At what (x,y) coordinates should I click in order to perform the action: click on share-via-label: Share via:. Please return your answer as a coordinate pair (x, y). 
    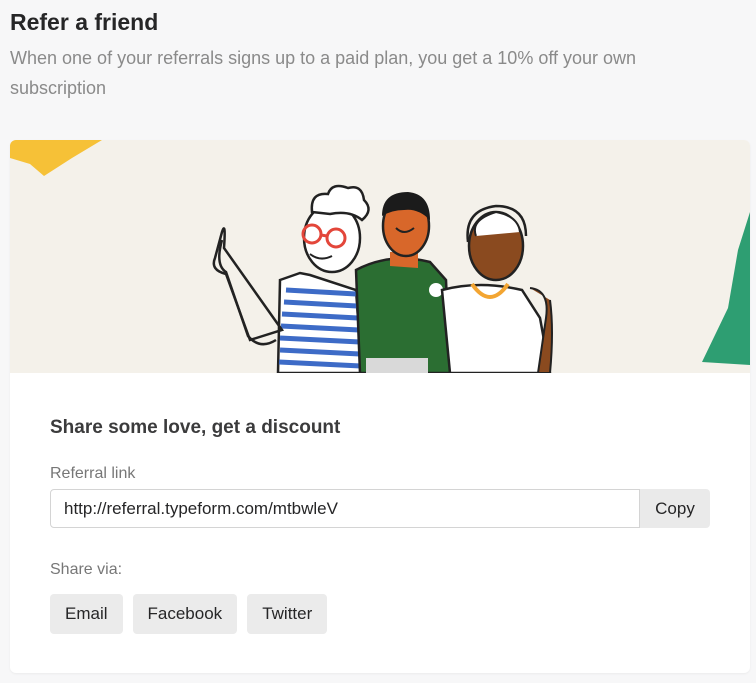
    Looking at the image, I should click on (86, 569).